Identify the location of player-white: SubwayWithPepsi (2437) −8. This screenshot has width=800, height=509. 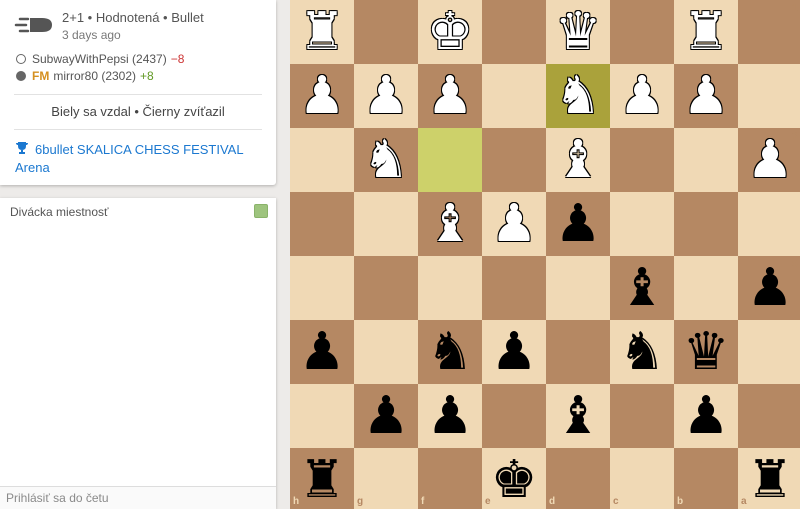
(100, 59).